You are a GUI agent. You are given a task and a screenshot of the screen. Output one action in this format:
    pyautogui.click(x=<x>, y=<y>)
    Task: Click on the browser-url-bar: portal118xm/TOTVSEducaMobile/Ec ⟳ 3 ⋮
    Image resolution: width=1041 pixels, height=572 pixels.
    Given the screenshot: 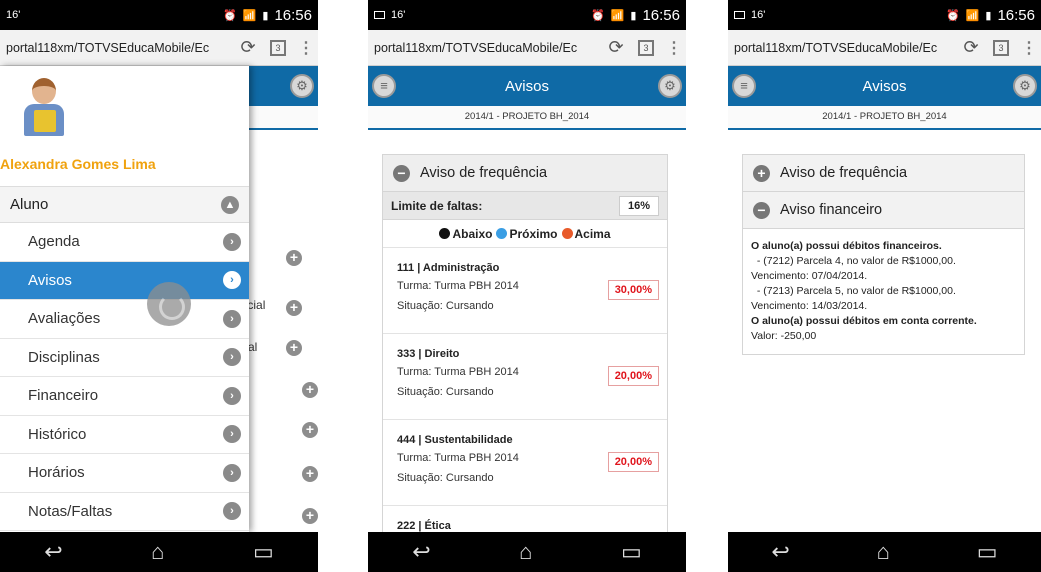 What is the action you would take?
    pyautogui.click(x=884, y=48)
    